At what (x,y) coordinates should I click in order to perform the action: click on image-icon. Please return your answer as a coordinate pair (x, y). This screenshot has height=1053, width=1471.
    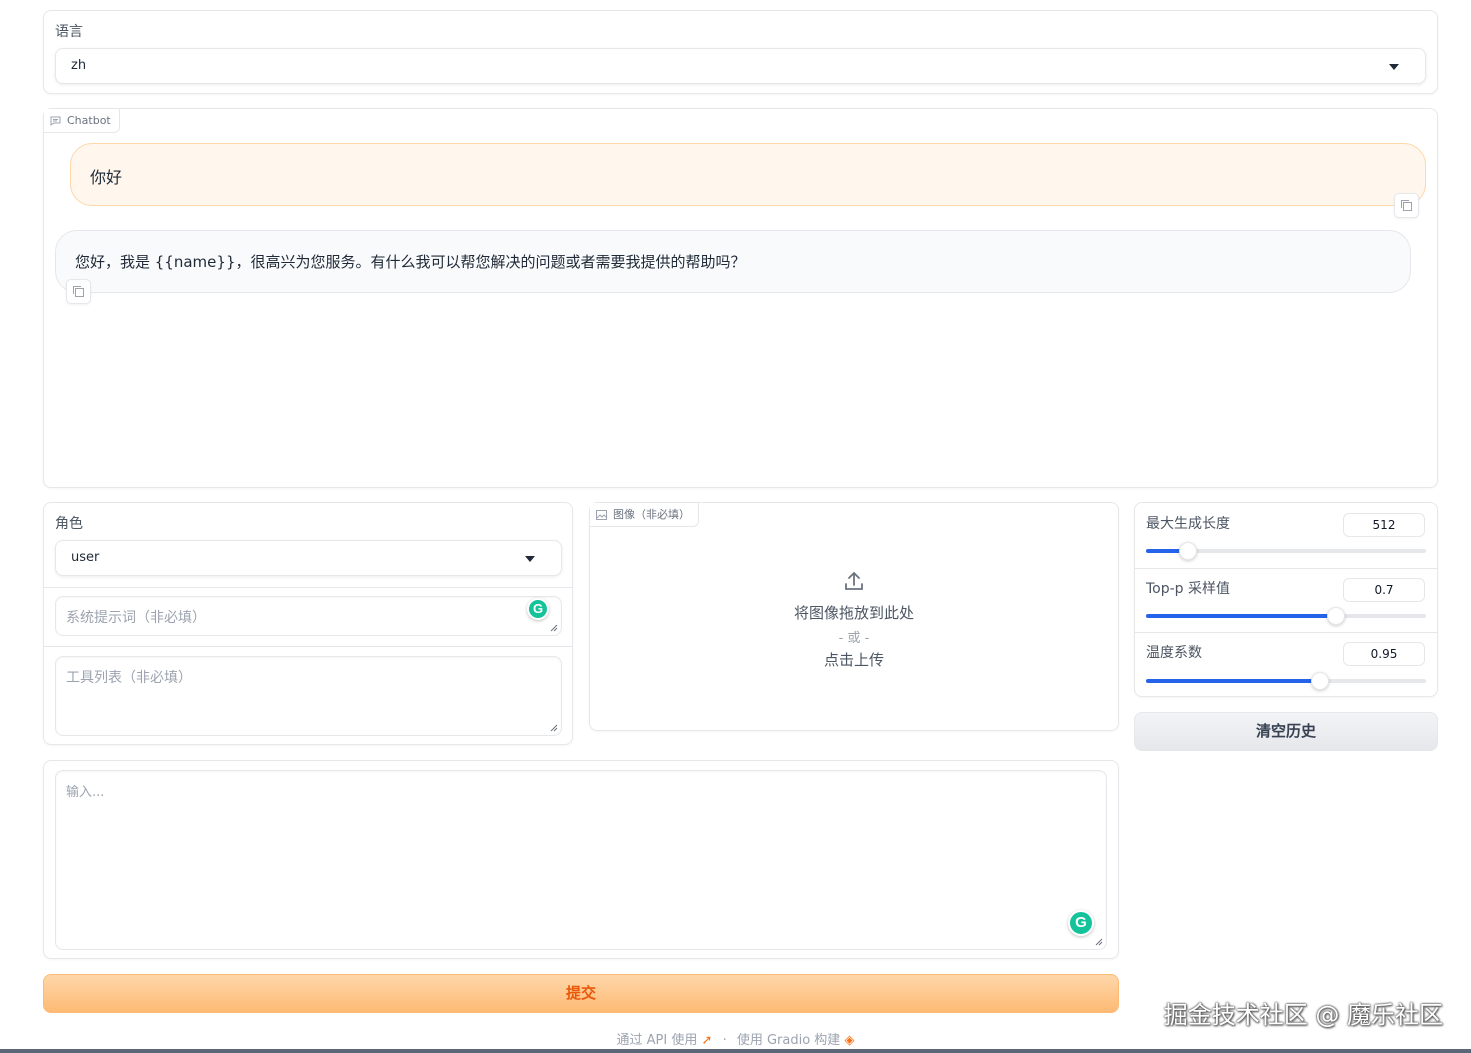
    Looking at the image, I should click on (601, 514).